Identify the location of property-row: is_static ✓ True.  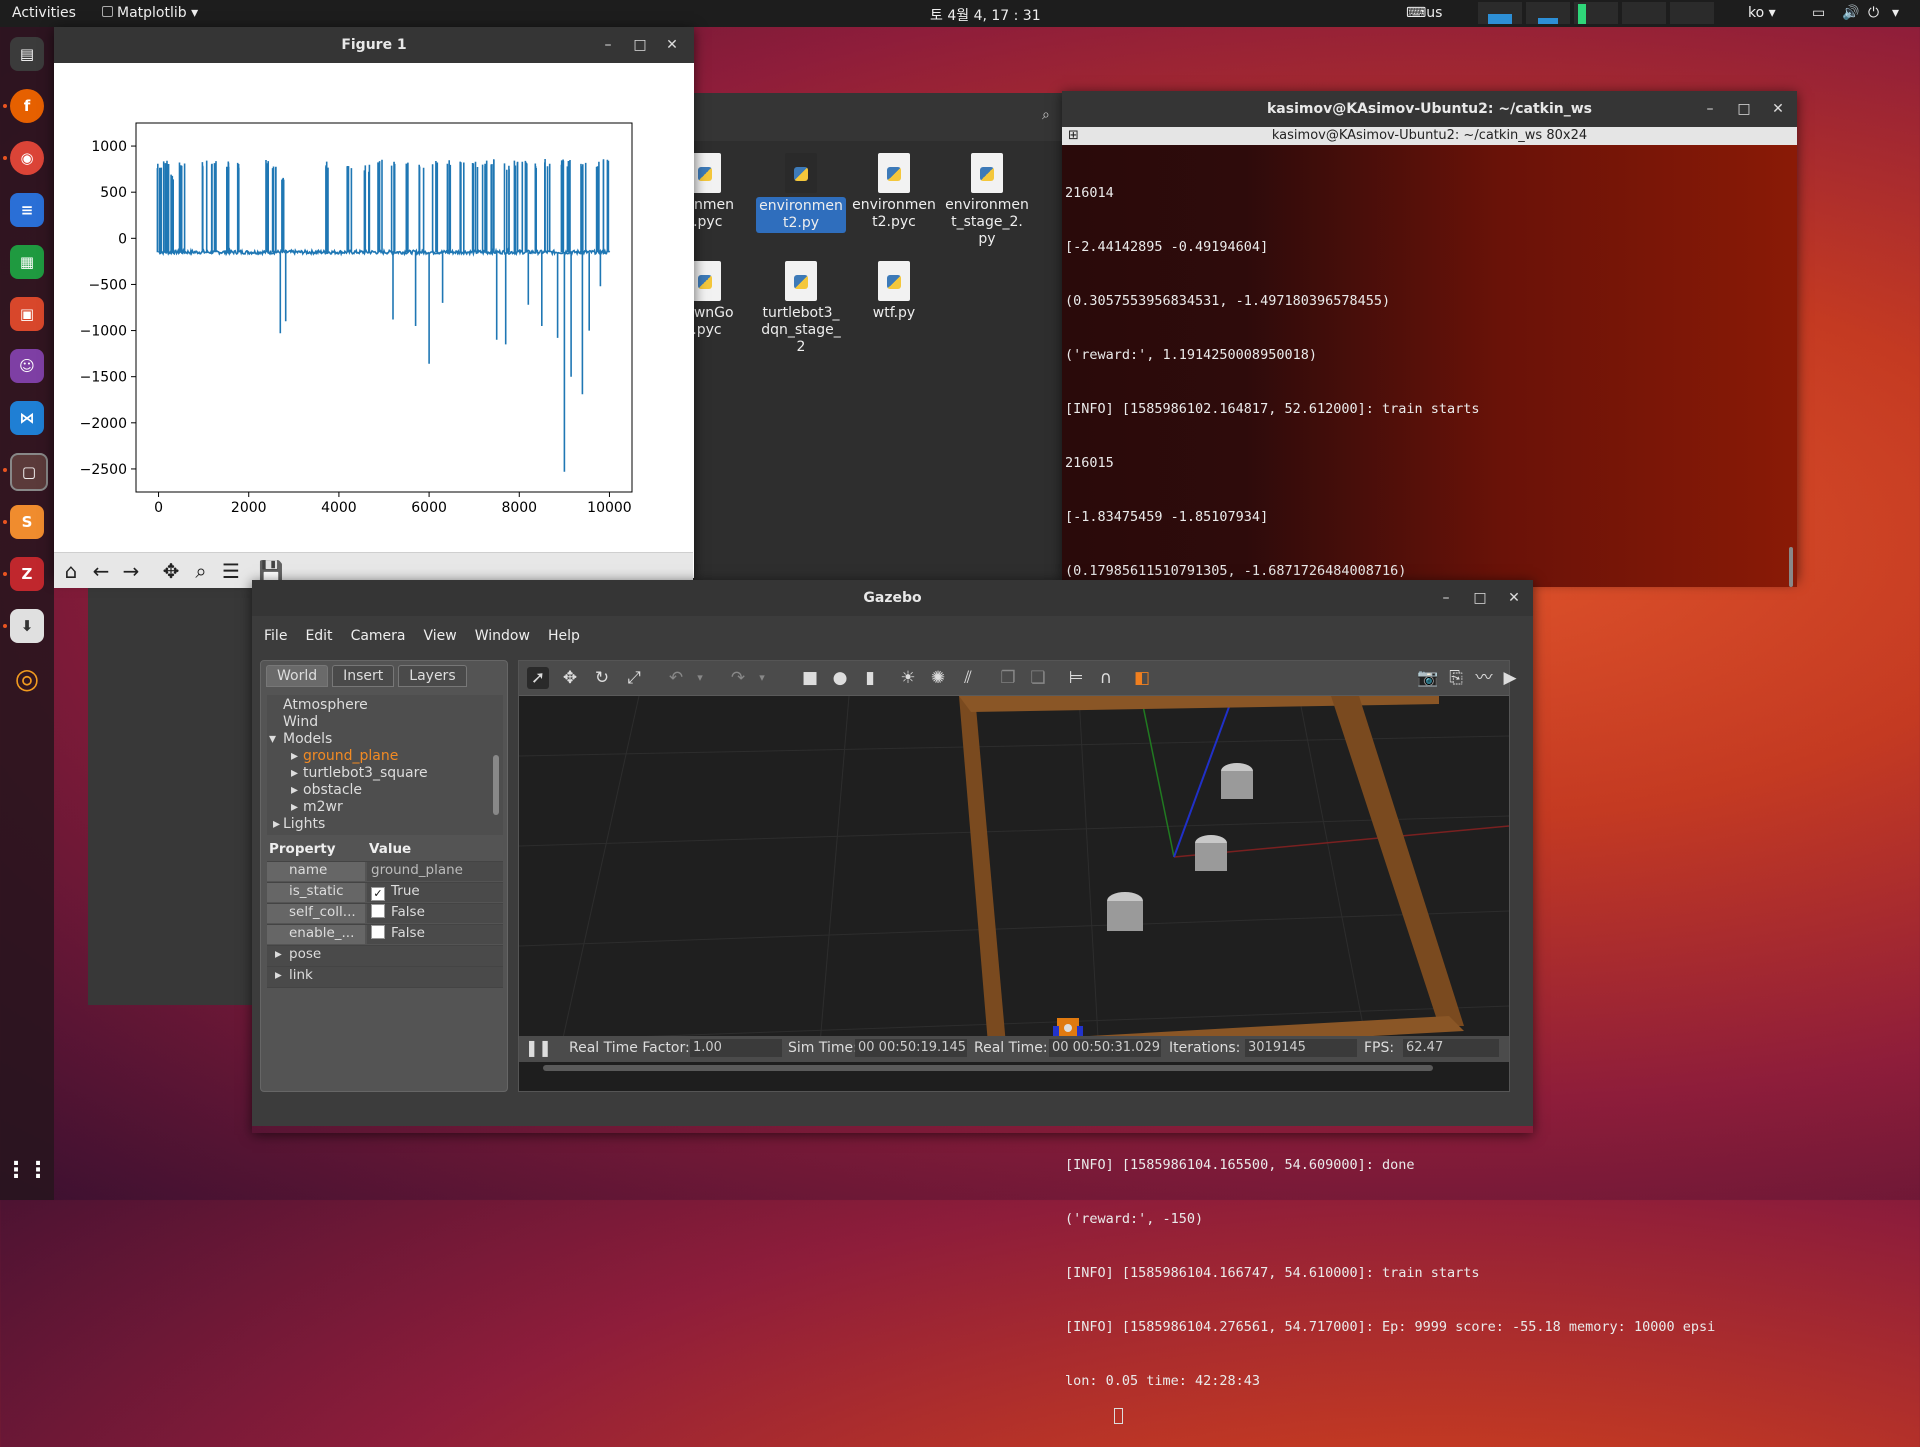
(385, 893).